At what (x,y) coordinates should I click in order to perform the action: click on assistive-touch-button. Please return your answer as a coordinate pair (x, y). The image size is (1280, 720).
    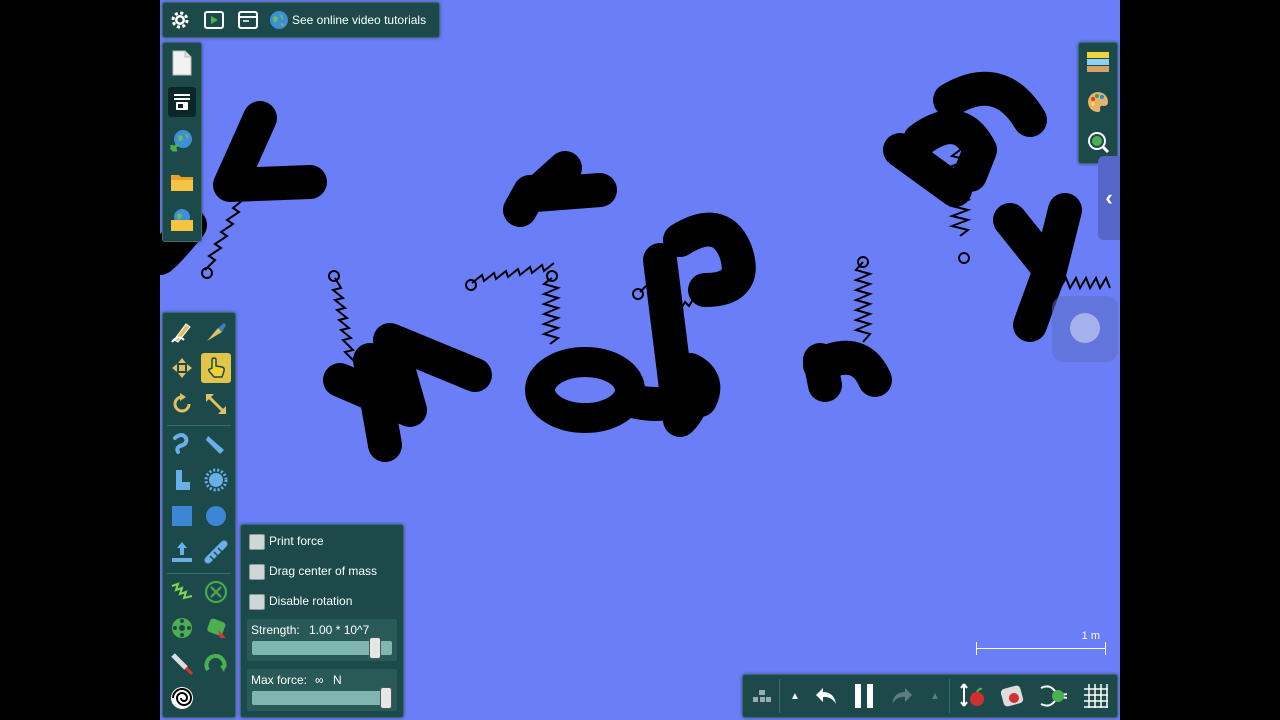
    Looking at the image, I should click on (1085, 329).